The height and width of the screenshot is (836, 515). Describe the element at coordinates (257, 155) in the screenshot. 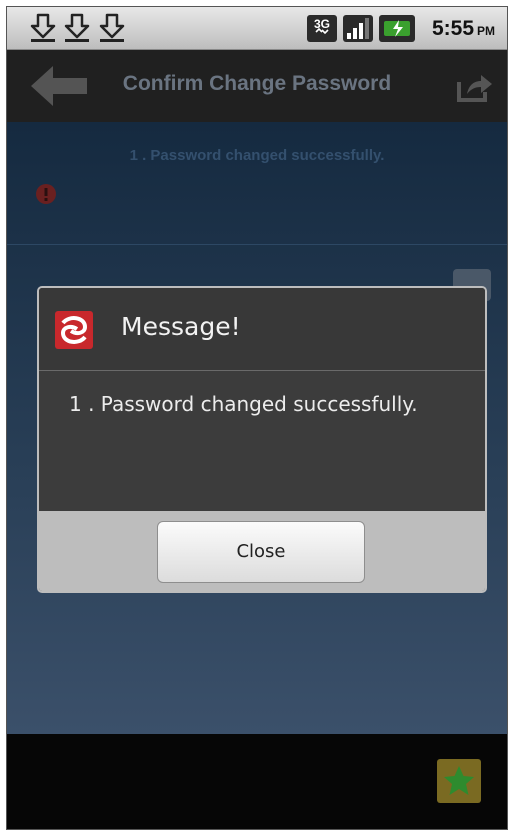

I see `content-message: 1 . Password changed successfully.` at that location.